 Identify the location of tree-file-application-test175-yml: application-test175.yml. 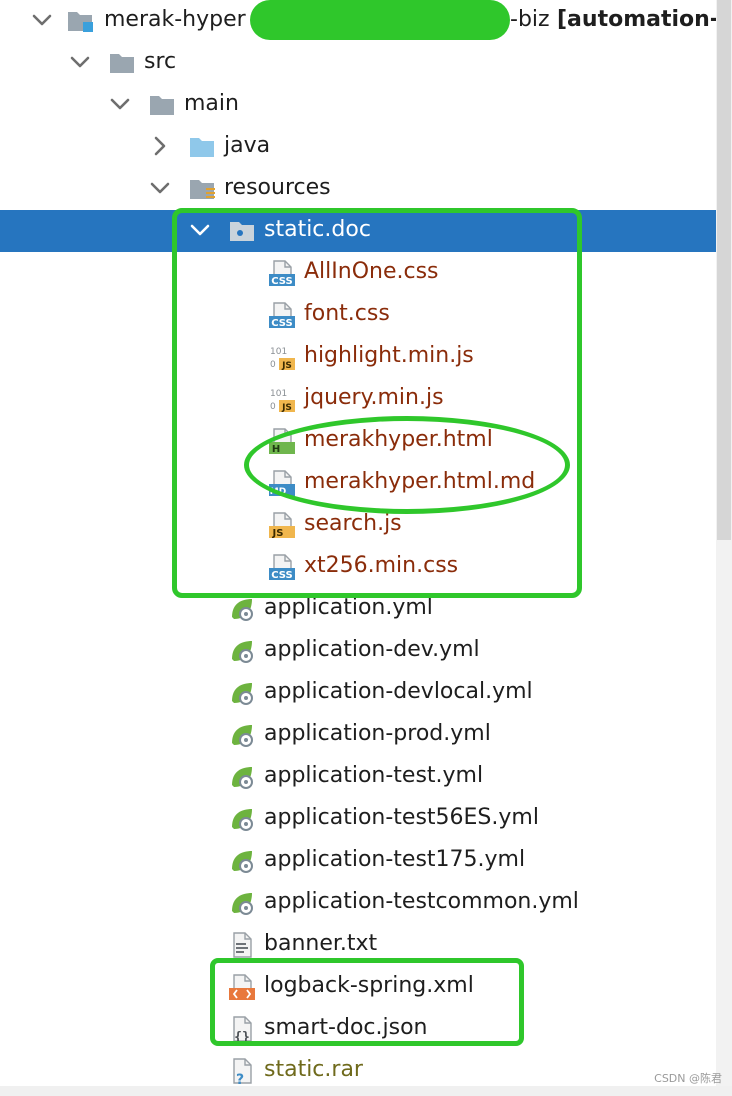
(358, 861).